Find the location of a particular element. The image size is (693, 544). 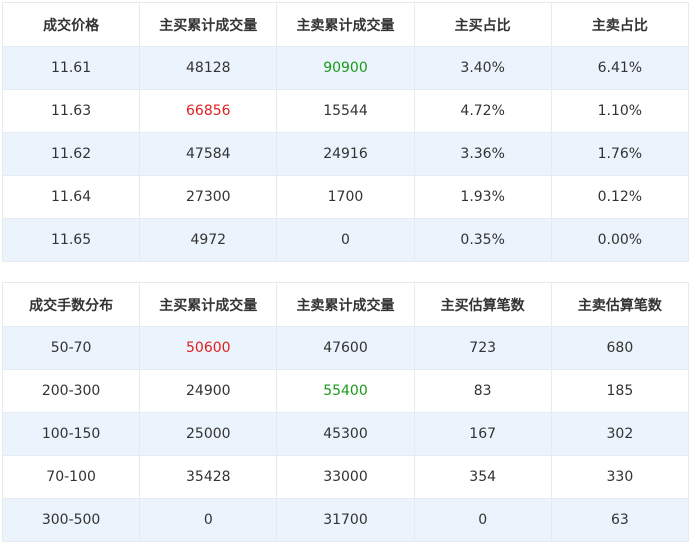

cell-active-sell-ratio: 0.12% is located at coordinates (620, 197).